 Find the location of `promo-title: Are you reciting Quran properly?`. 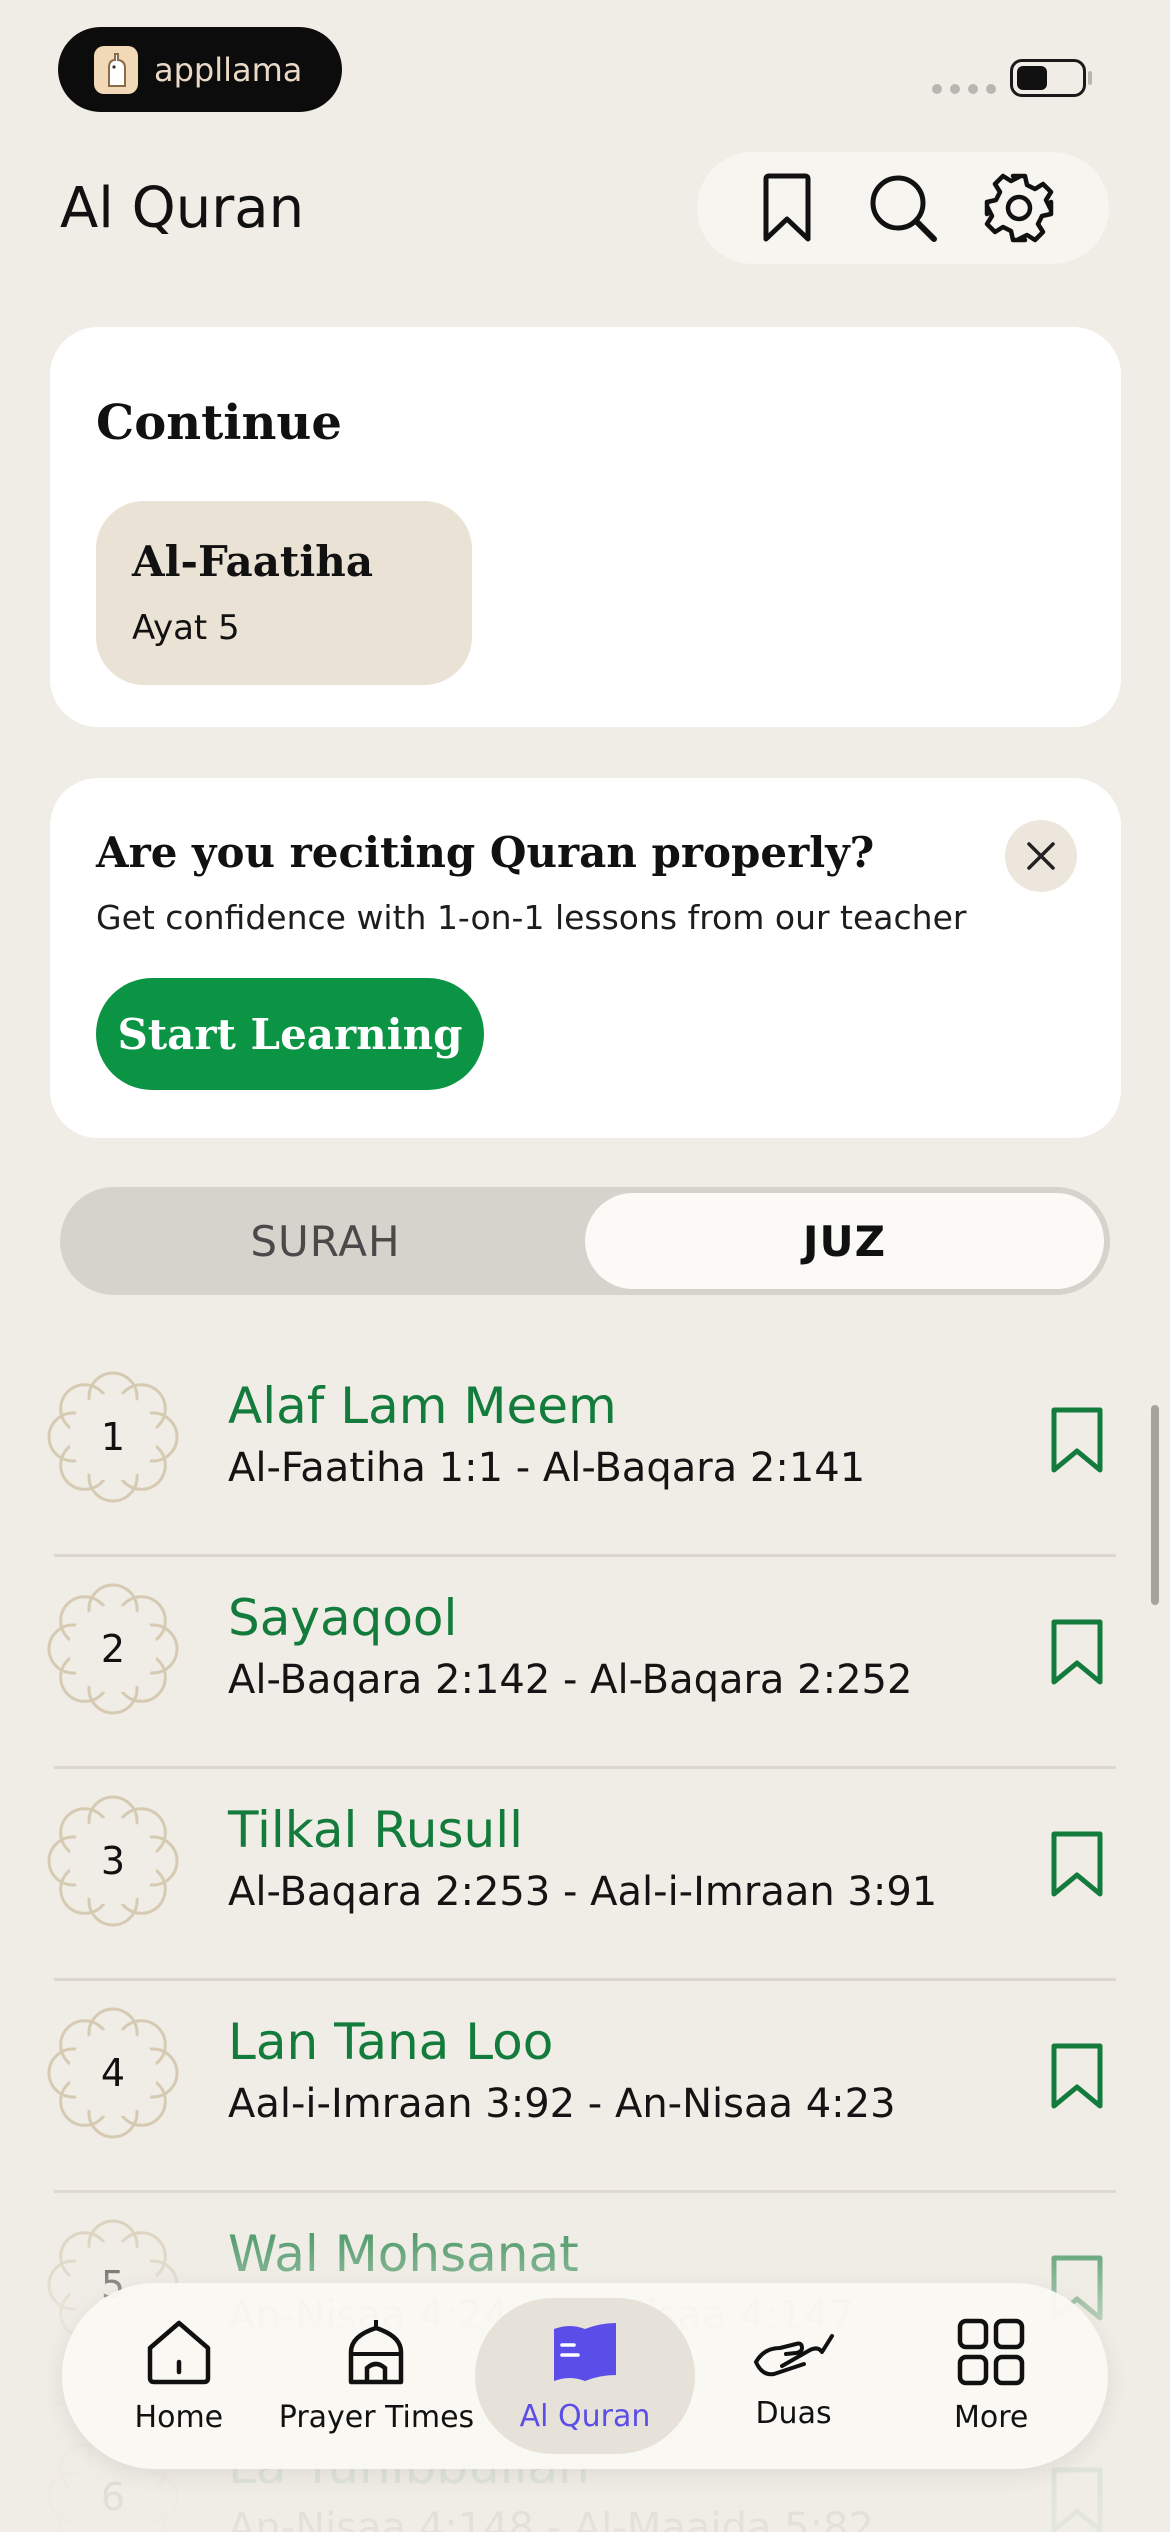

promo-title: Are you reciting Quran properly? is located at coordinates (485, 852).